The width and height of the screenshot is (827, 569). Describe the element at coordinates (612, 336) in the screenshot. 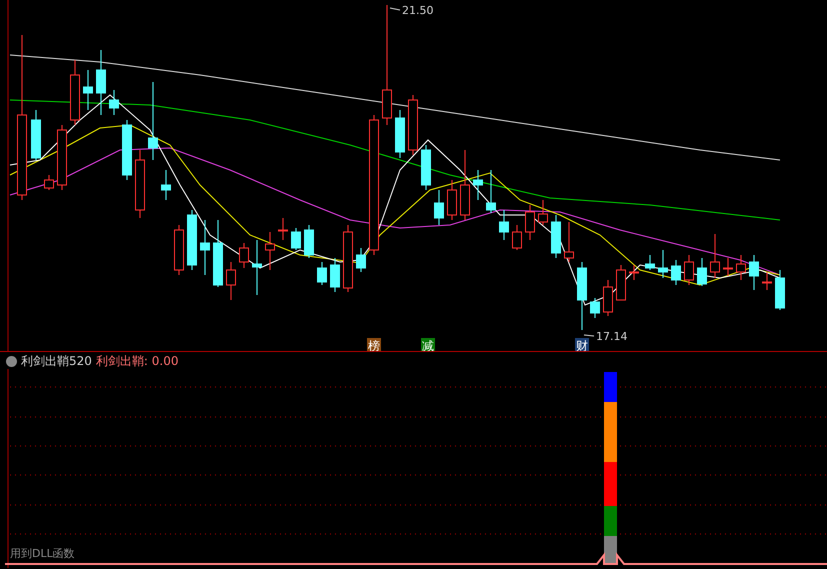

I see `low-price-label: 17.14` at that location.